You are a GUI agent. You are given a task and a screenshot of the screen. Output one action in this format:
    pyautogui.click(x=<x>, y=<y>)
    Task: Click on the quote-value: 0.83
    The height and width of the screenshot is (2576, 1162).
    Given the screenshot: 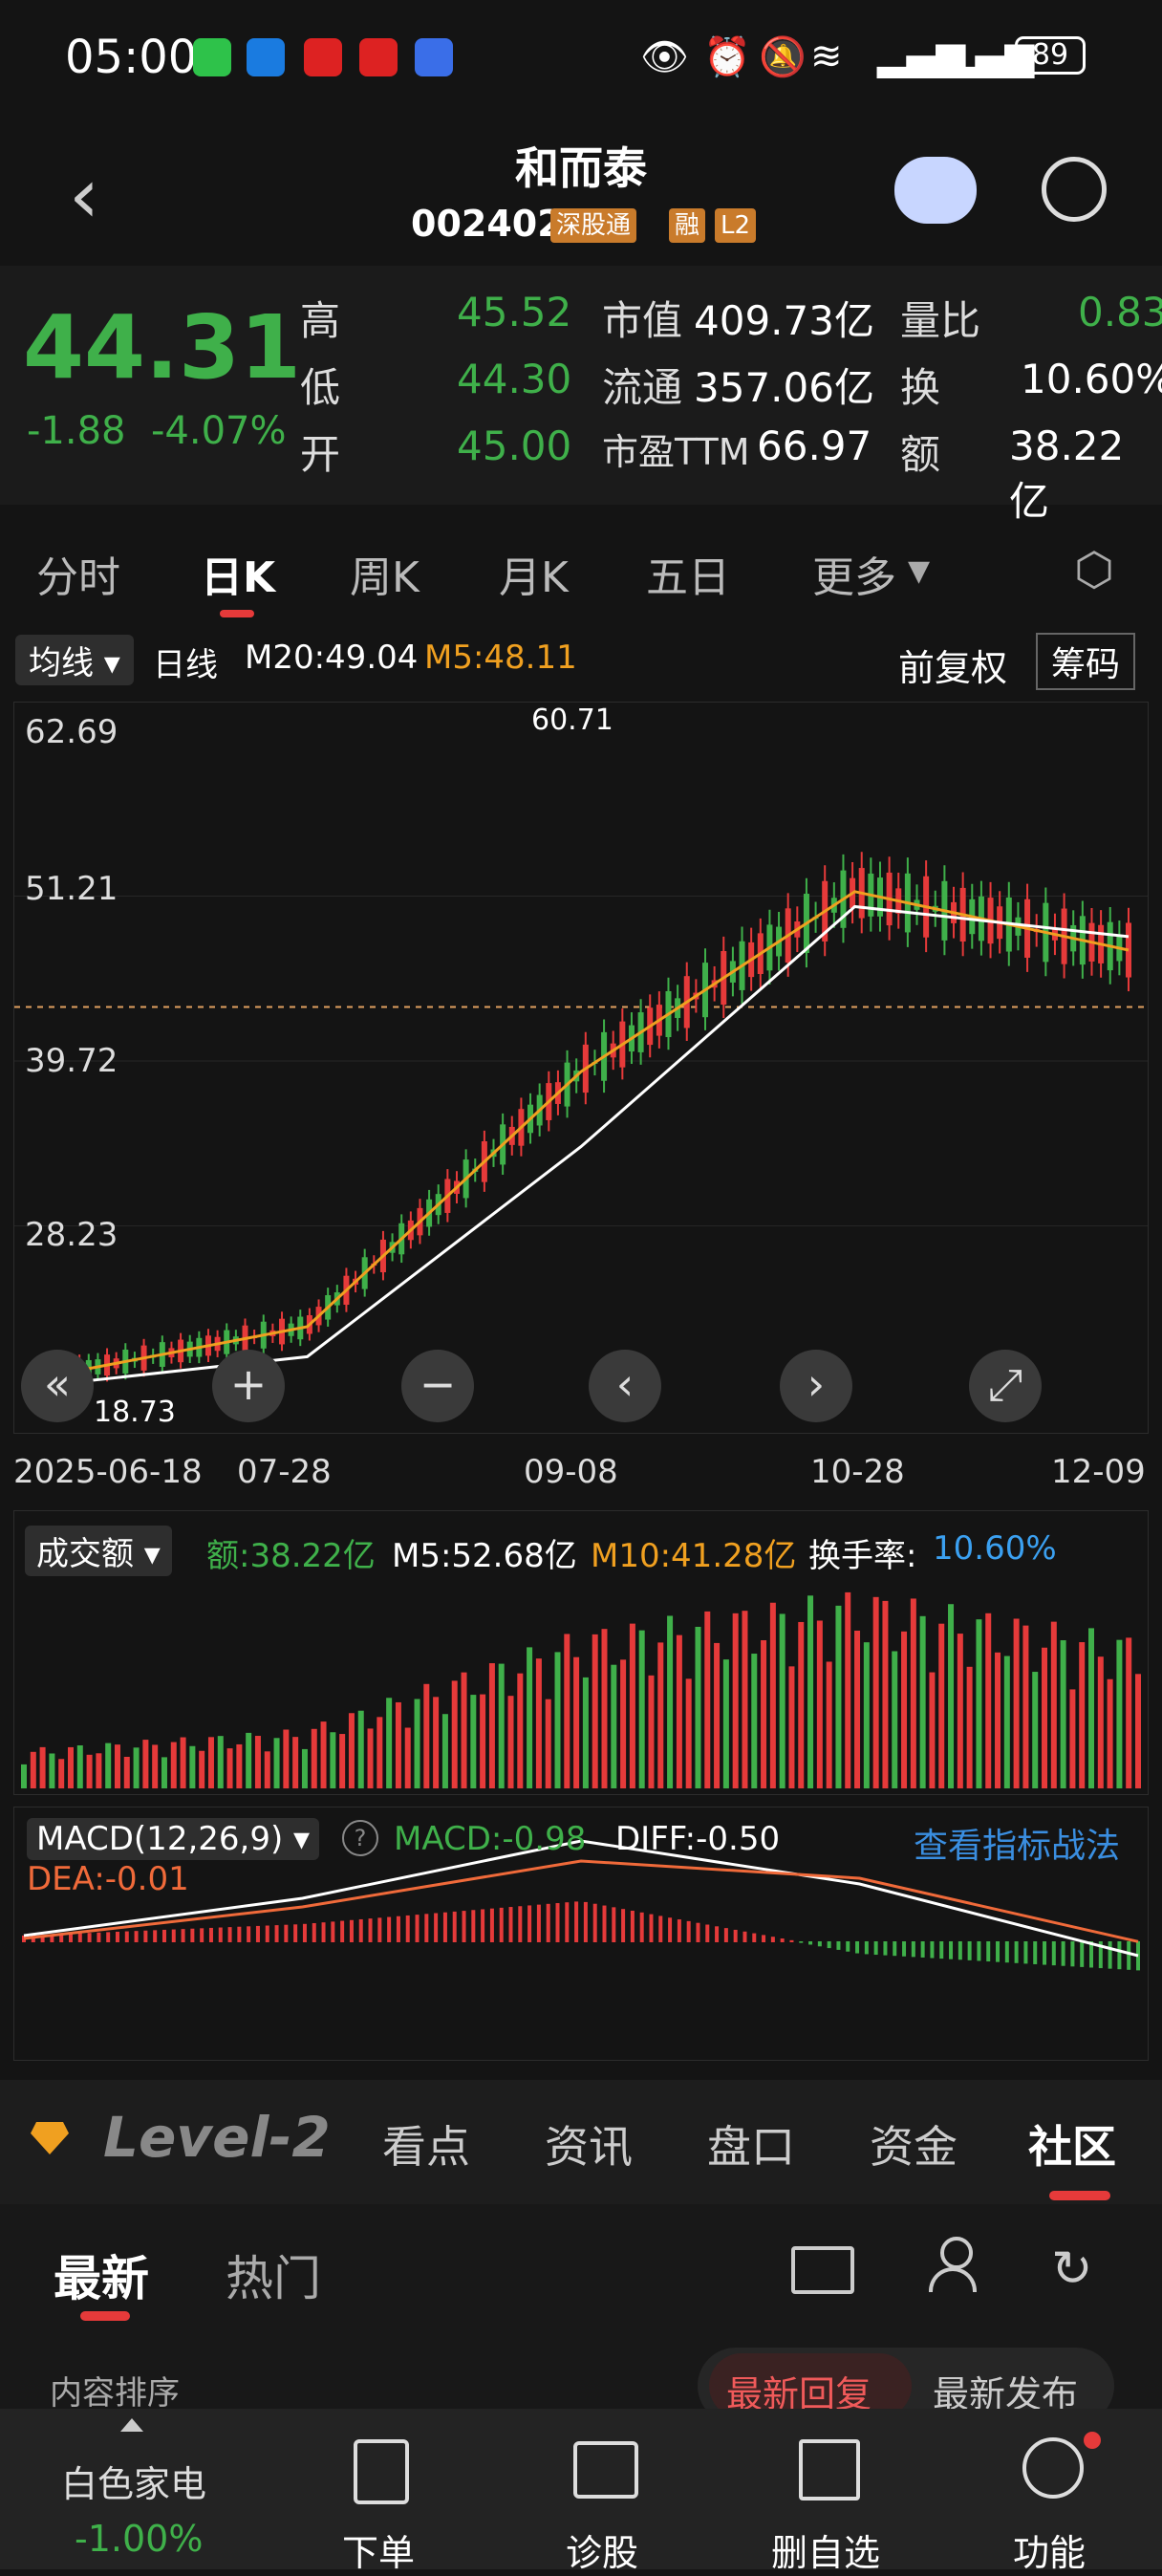 What is the action you would take?
    pyautogui.click(x=1120, y=312)
    